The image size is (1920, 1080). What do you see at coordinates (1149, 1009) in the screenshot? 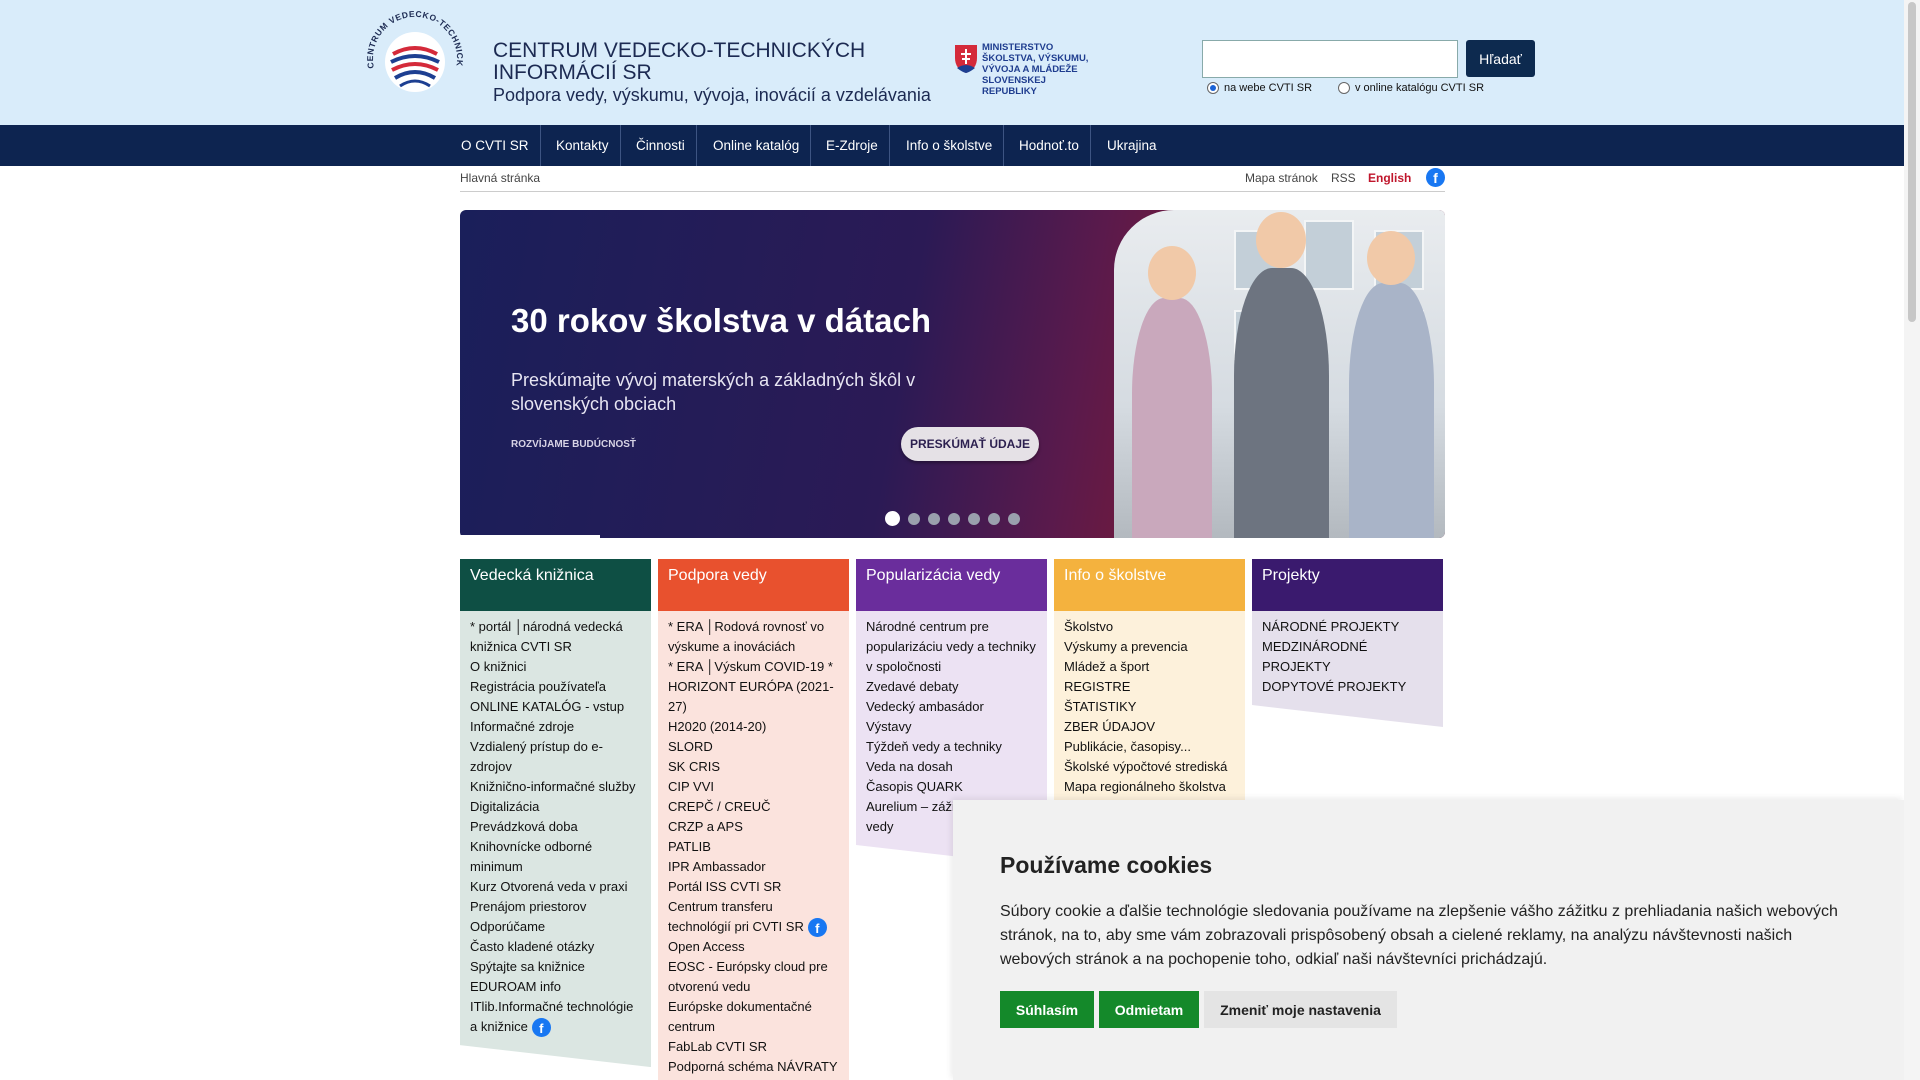
I see `cookie-reject-button: Odmietam` at bounding box center [1149, 1009].